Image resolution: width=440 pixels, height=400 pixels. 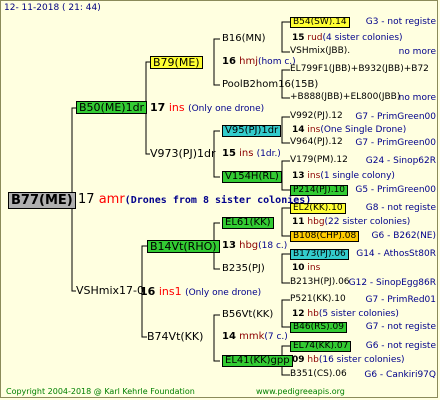 I want to click on gen4-queen-11: B173(PJ).06, so click(x=319, y=254).